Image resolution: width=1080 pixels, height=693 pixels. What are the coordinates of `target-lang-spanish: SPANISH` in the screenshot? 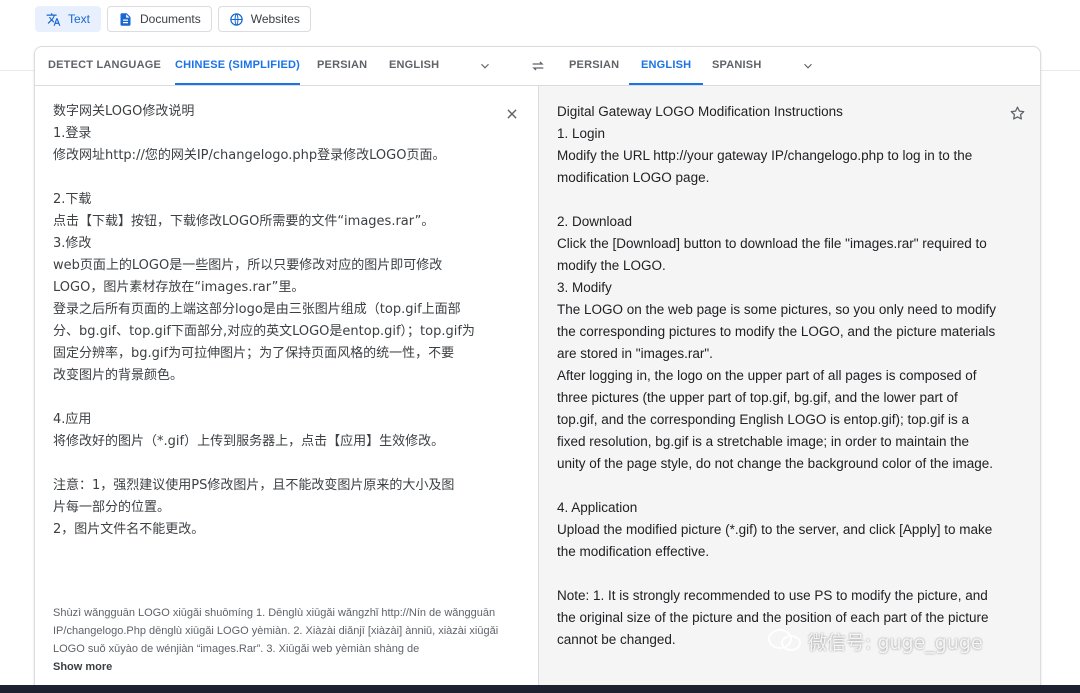 It's located at (736, 66).